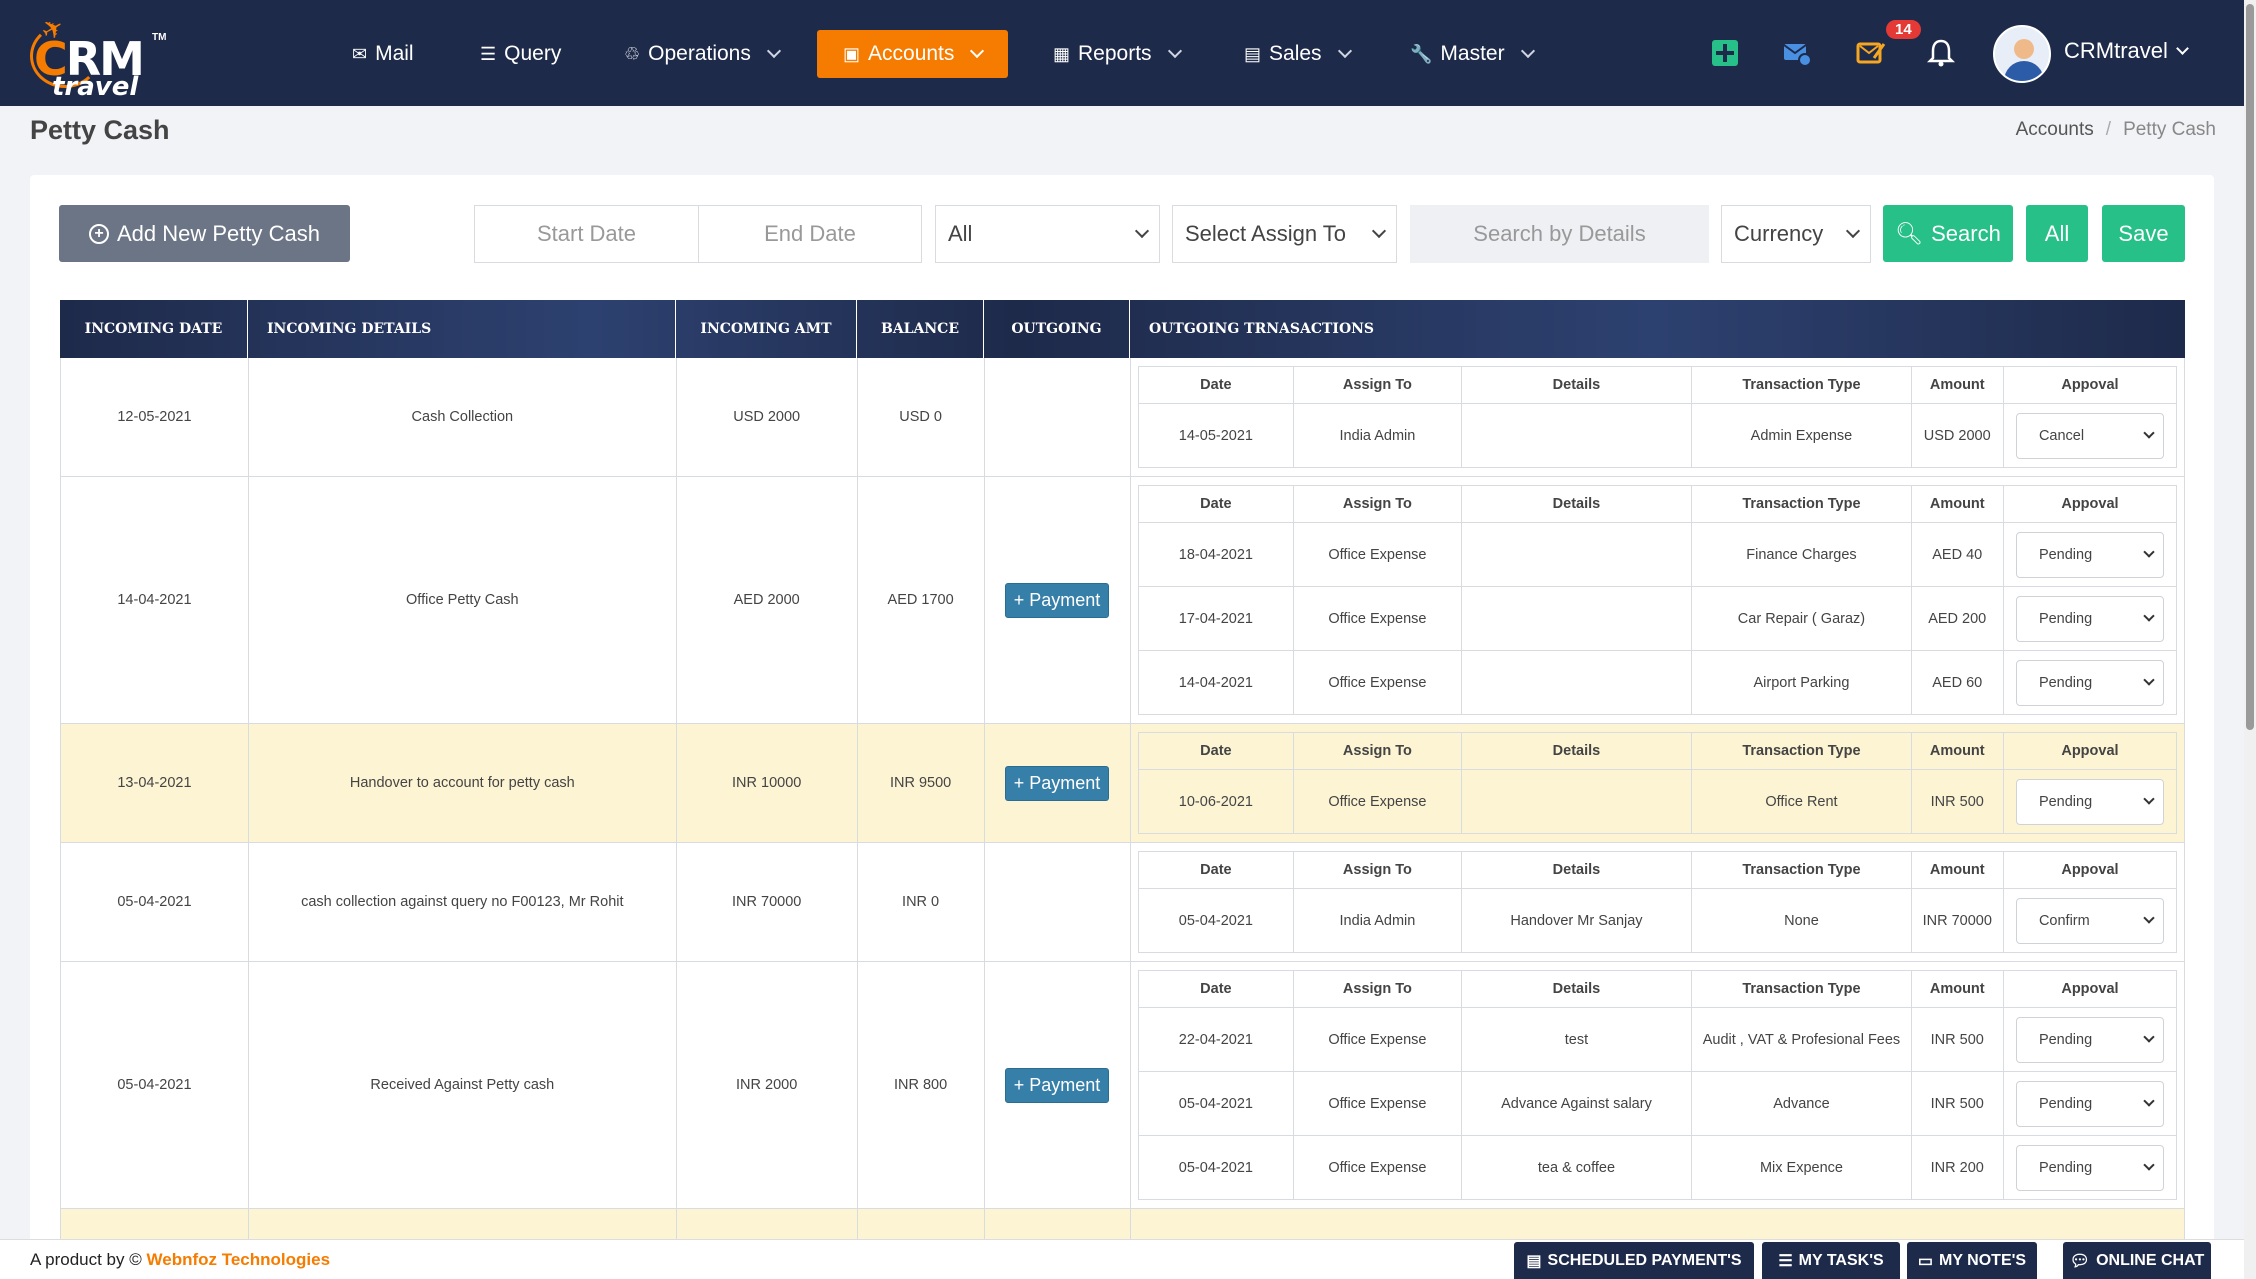 This screenshot has width=2256, height=1279. Describe the element at coordinates (1871, 53) in the screenshot. I see `compose-icon` at that location.